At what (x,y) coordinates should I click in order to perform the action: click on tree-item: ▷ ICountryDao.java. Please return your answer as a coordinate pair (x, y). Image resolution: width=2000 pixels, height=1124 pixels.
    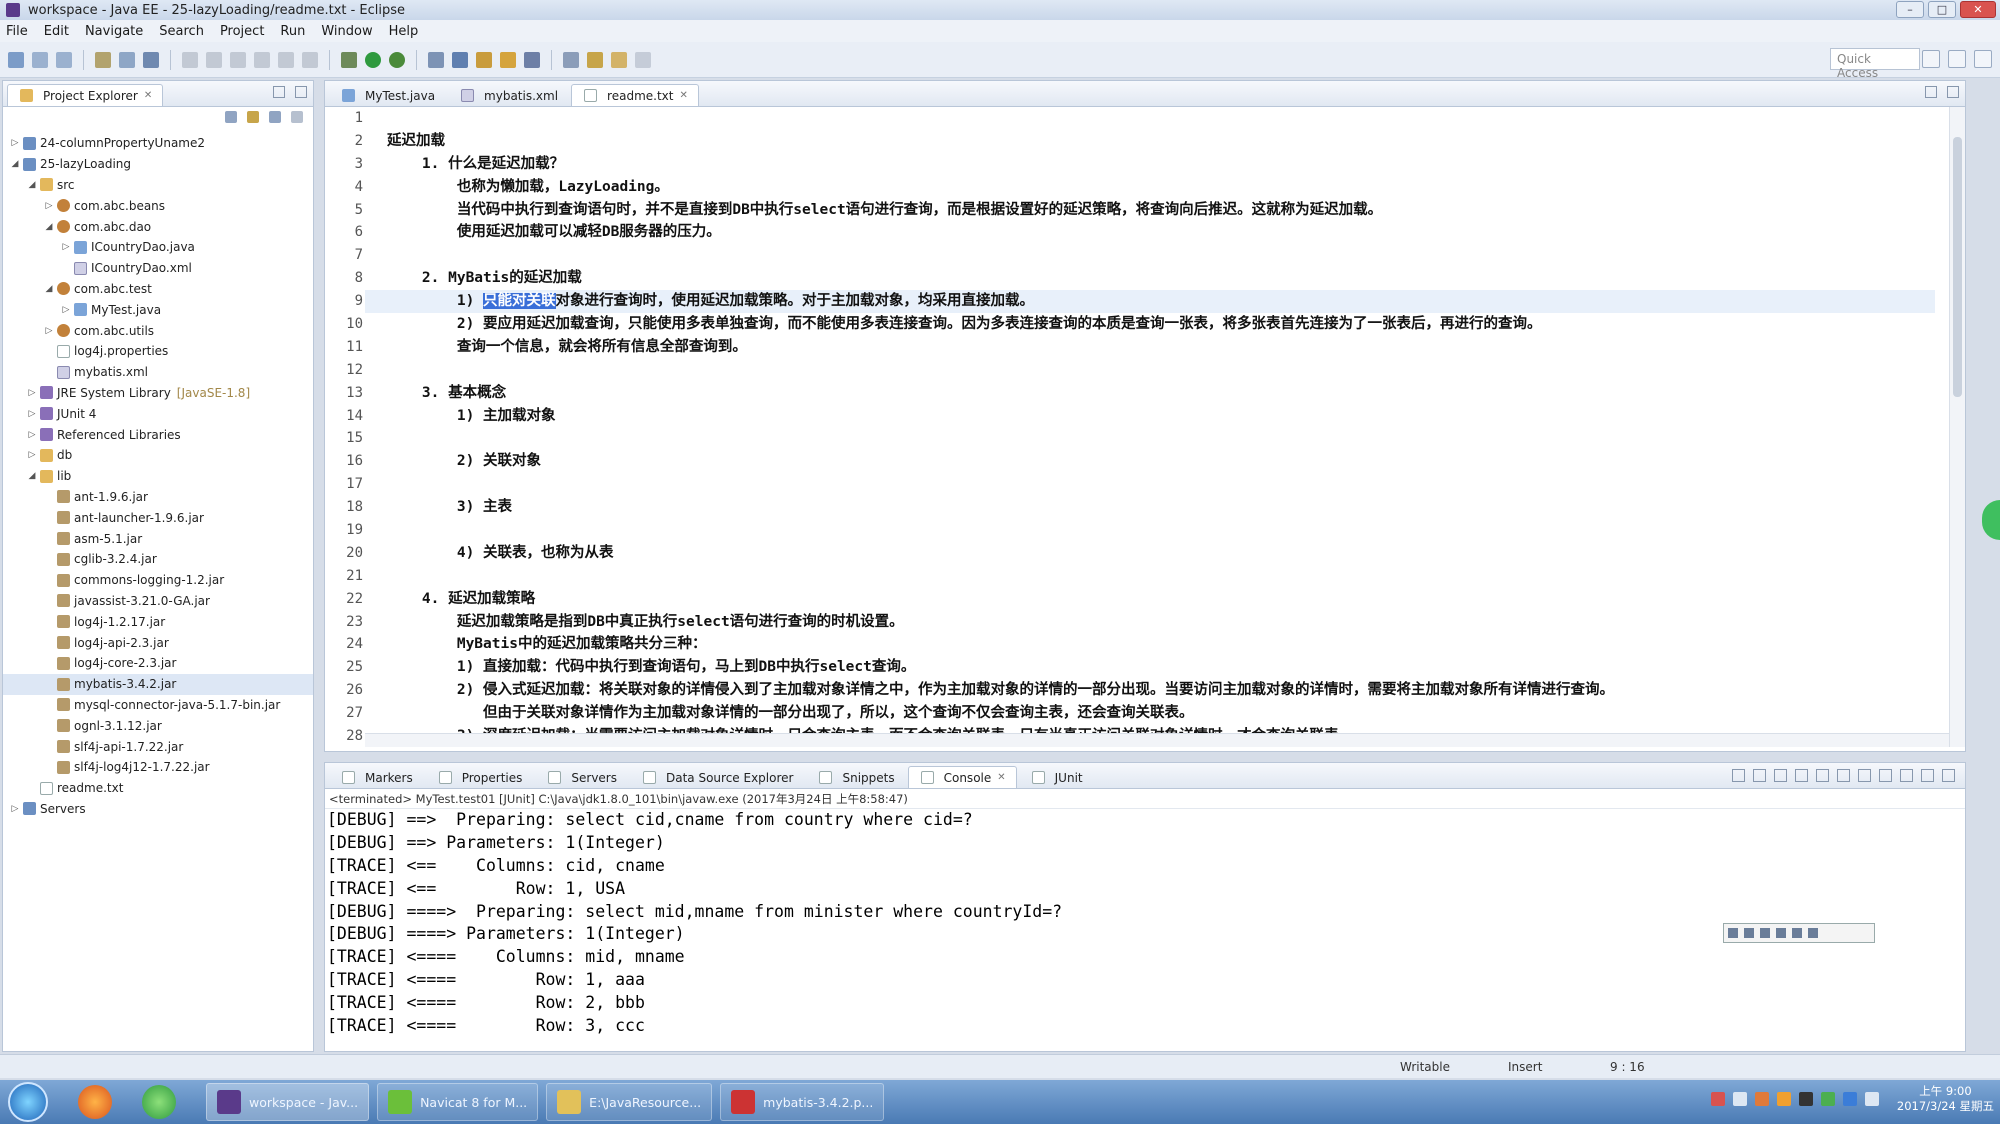
    Looking at the image, I should click on (158, 247).